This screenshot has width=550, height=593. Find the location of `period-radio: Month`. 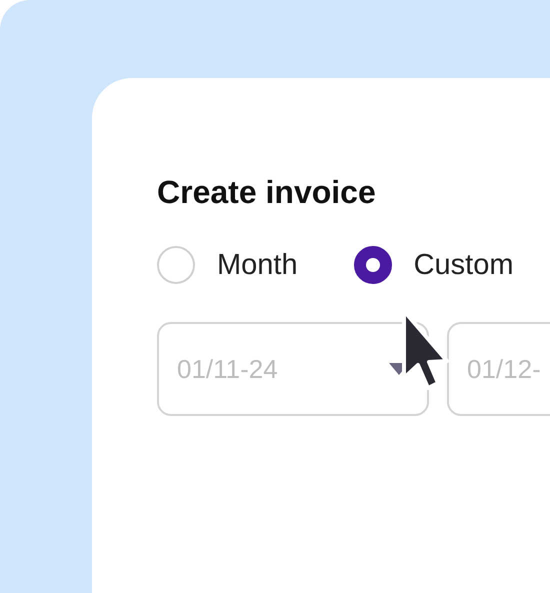

period-radio: Month is located at coordinates (227, 265).